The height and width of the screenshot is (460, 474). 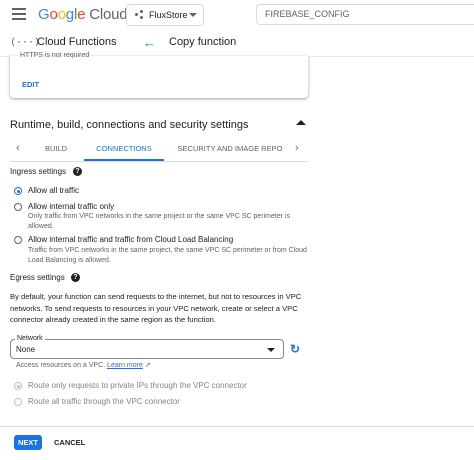 I want to click on network-label: Network, so click(x=30, y=338).